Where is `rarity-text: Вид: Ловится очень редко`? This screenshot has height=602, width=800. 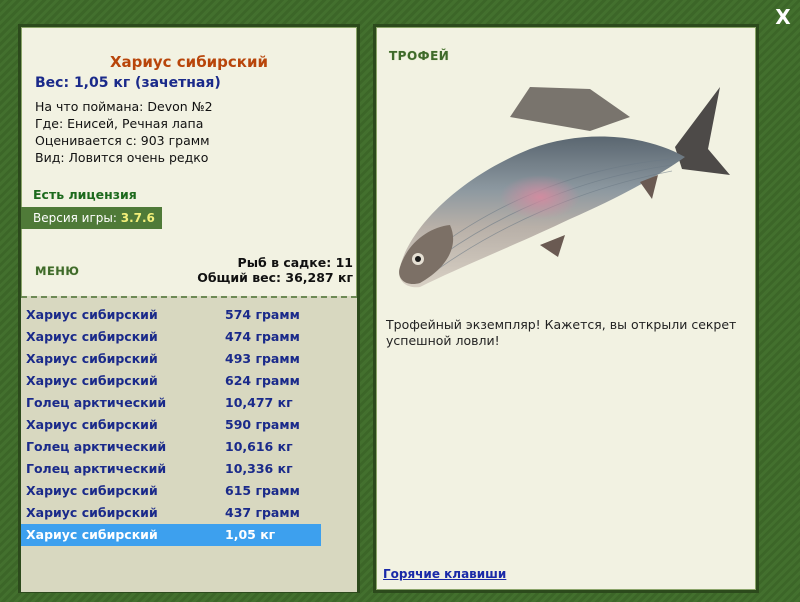
rarity-text: Вид: Ловится очень редко is located at coordinates (122, 157).